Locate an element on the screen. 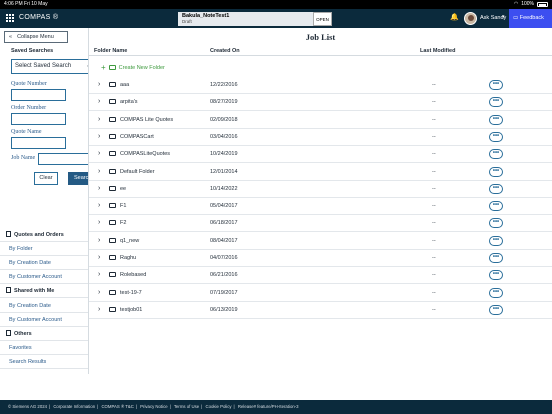  footer-terms-conditions: COMPAS ® T&C is located at coordinates (117, 406).